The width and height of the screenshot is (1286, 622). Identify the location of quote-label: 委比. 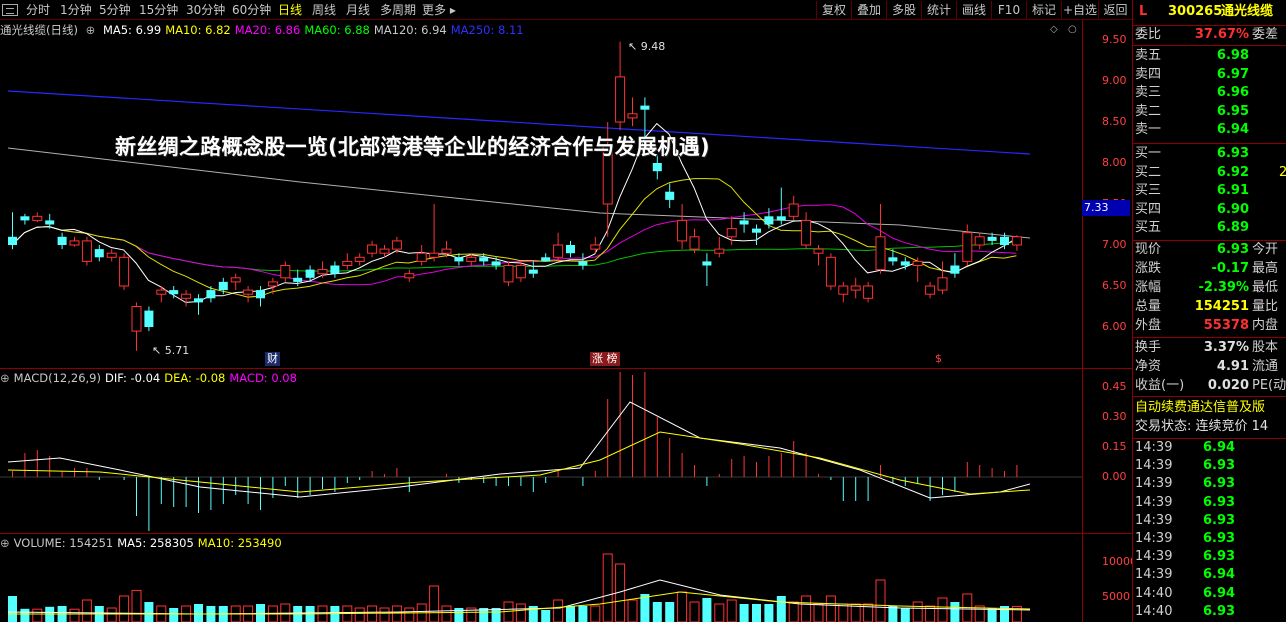
(1148, 34).